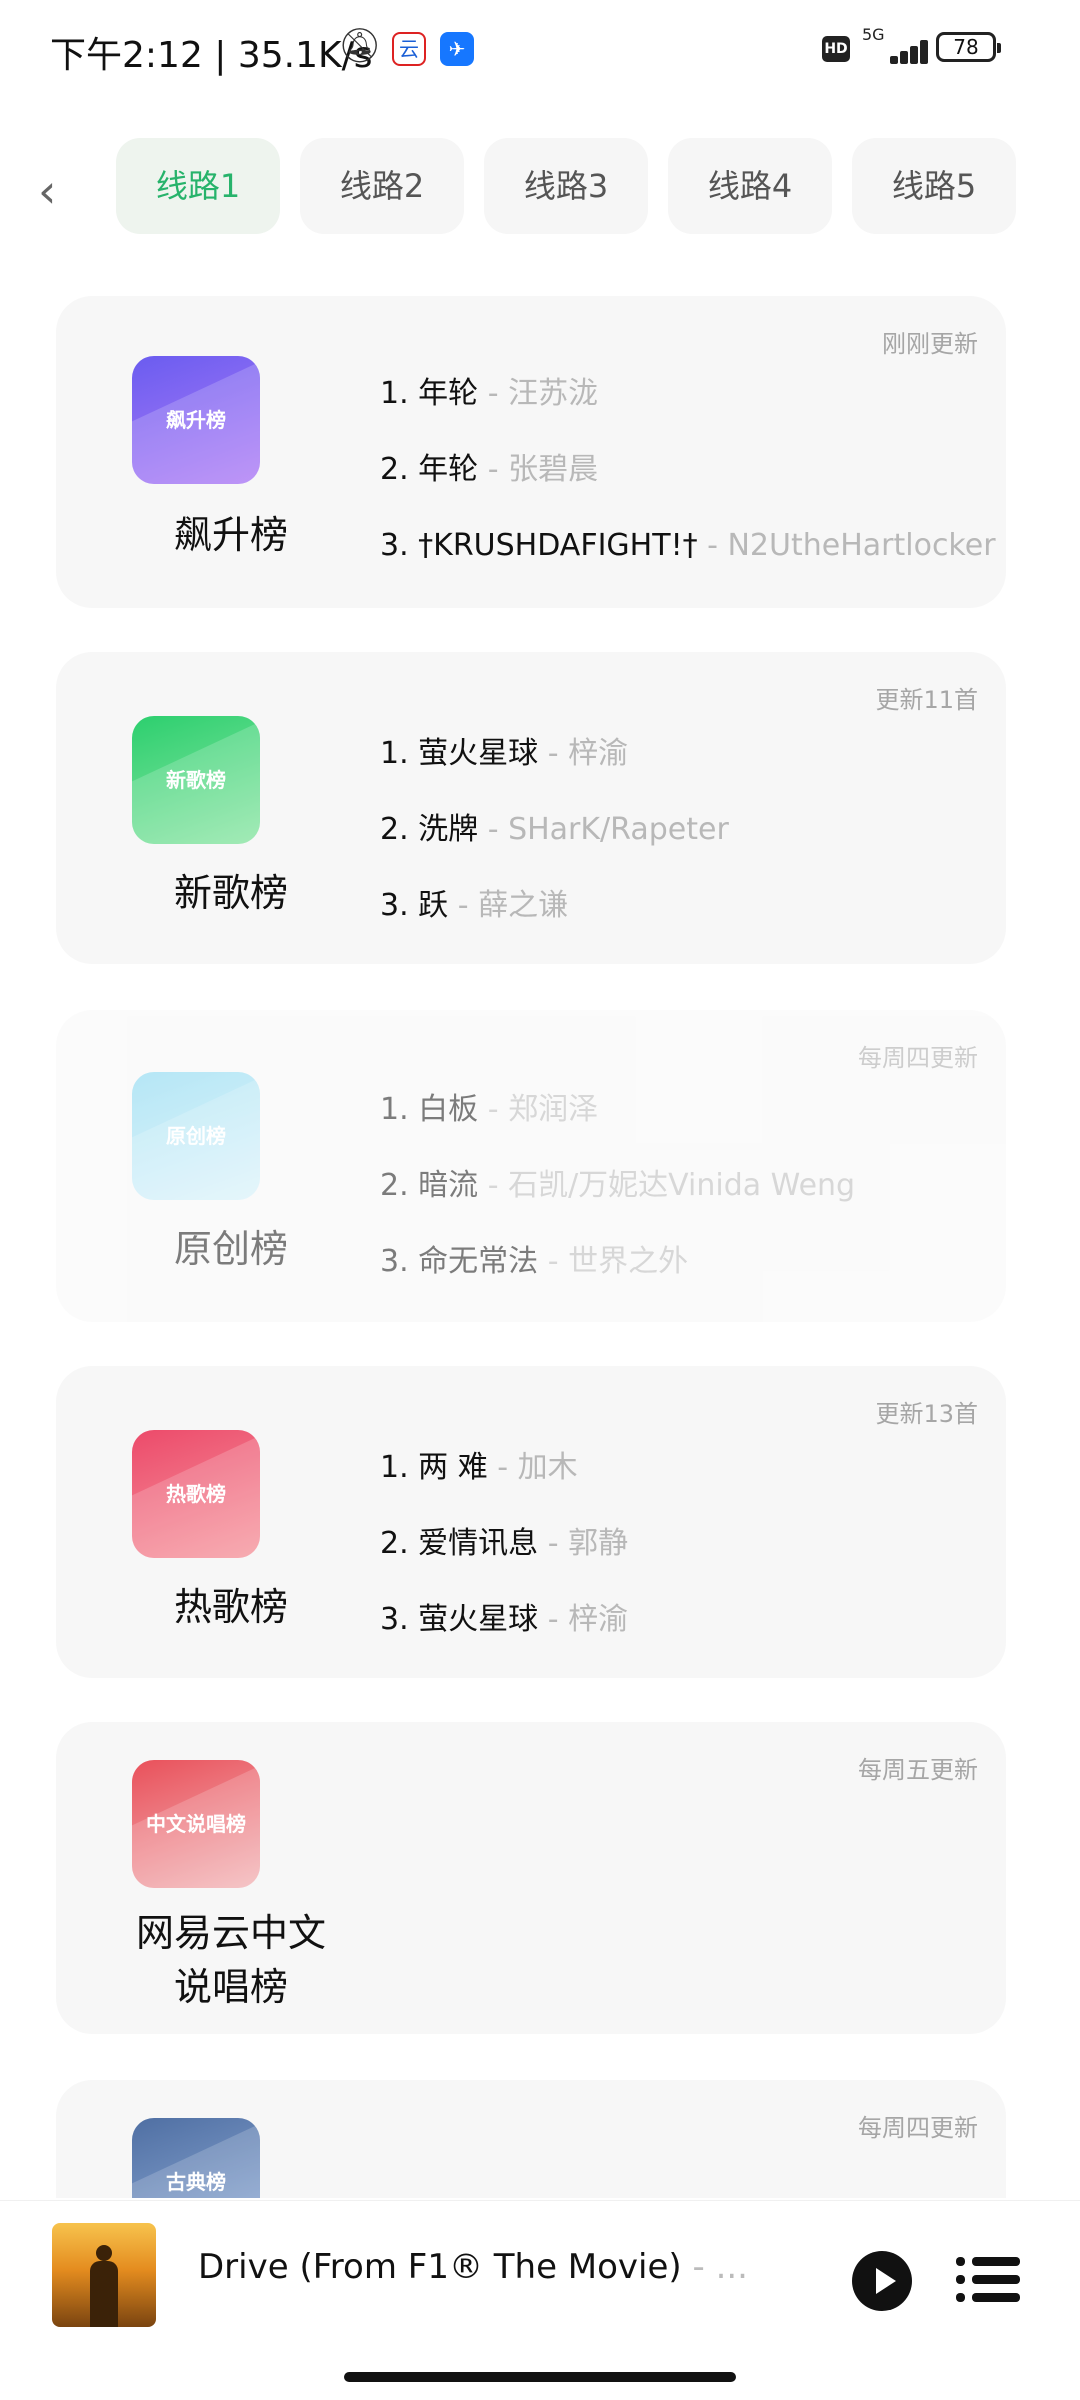 The image size is (1080, 2400). What do you see at coordinates (690, 562) in the screenshot?
I see `song-item: 3. †KRUSHDAFIGHT!† - N2UtheHartlocker` at bounding box center [690, 562].